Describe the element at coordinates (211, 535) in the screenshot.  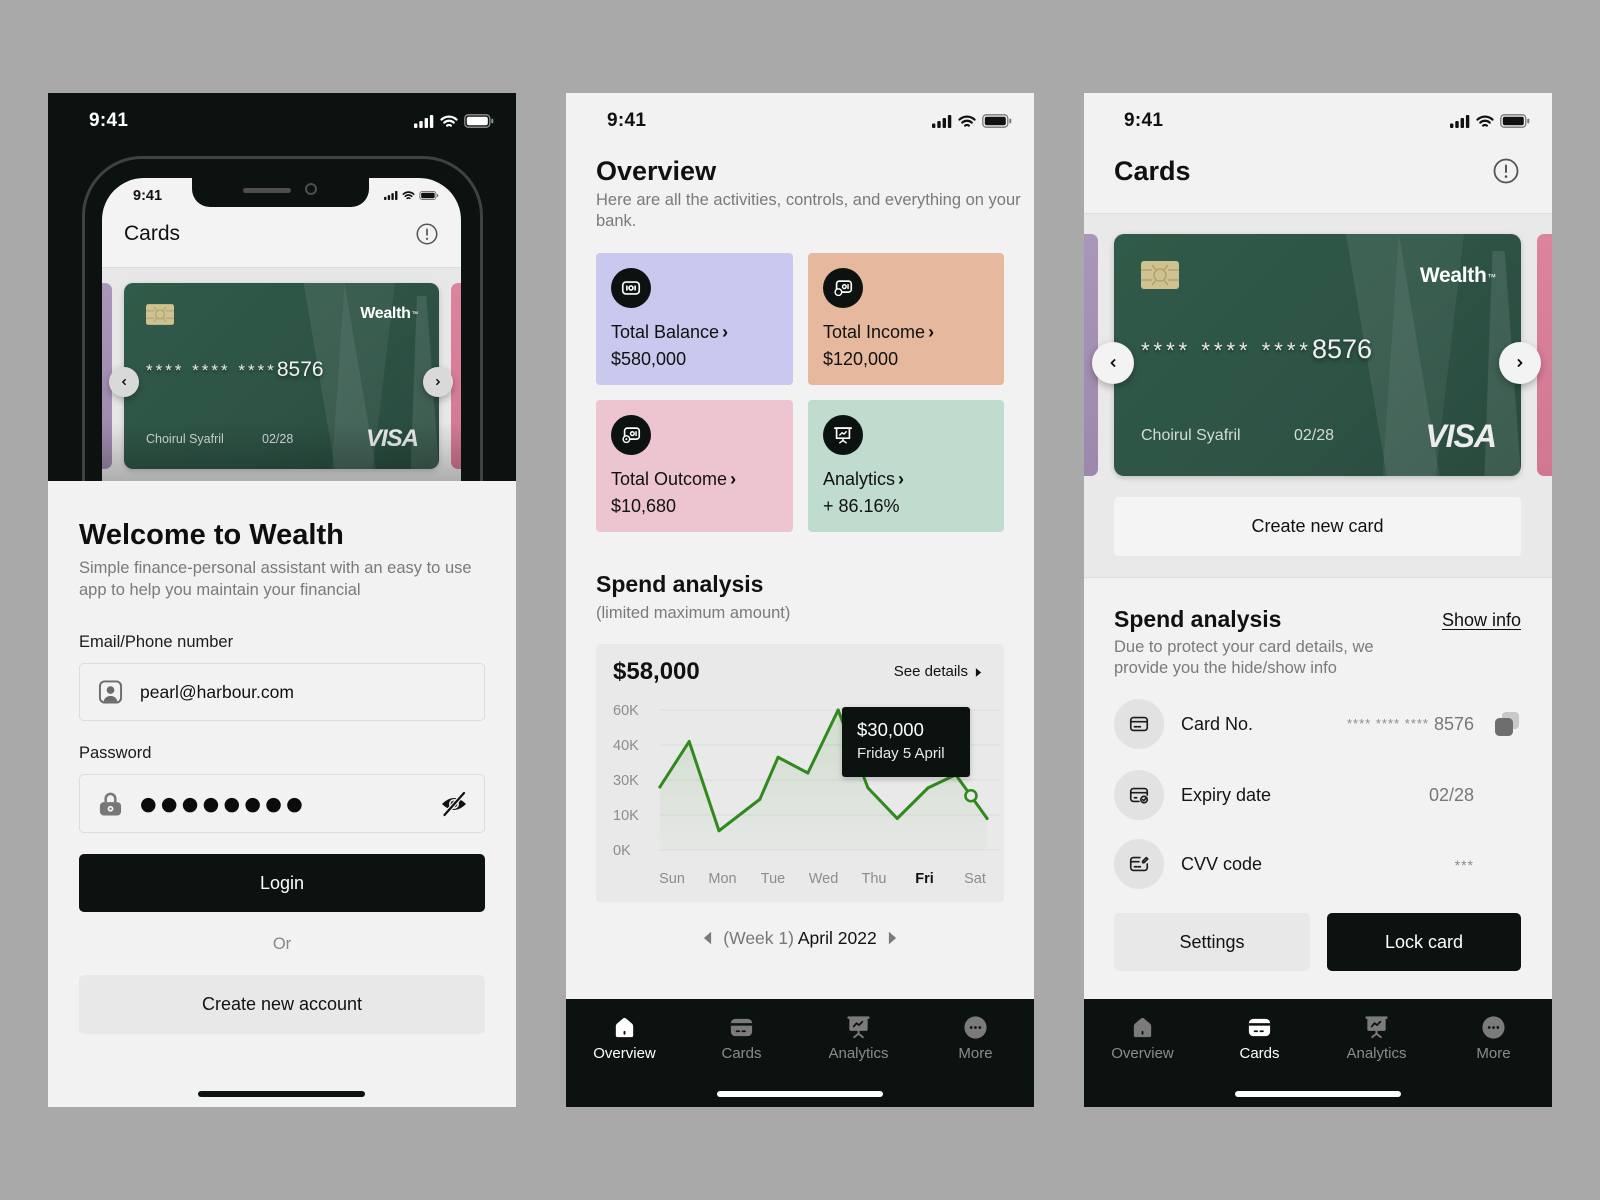
I see `welcome-title: Welcome to Wealth` at that location.